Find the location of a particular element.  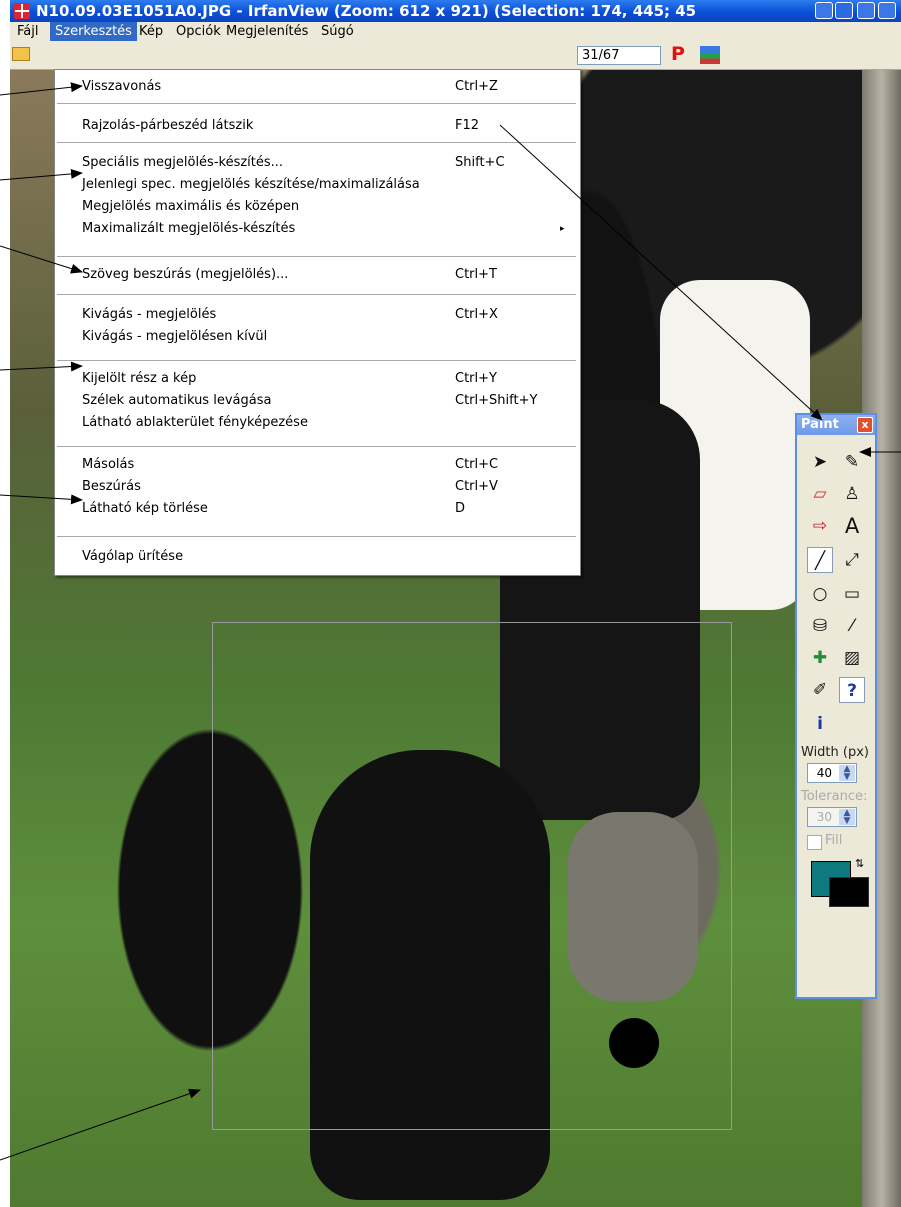

page-counter: 31/67 is located at coordinates (619, 55).